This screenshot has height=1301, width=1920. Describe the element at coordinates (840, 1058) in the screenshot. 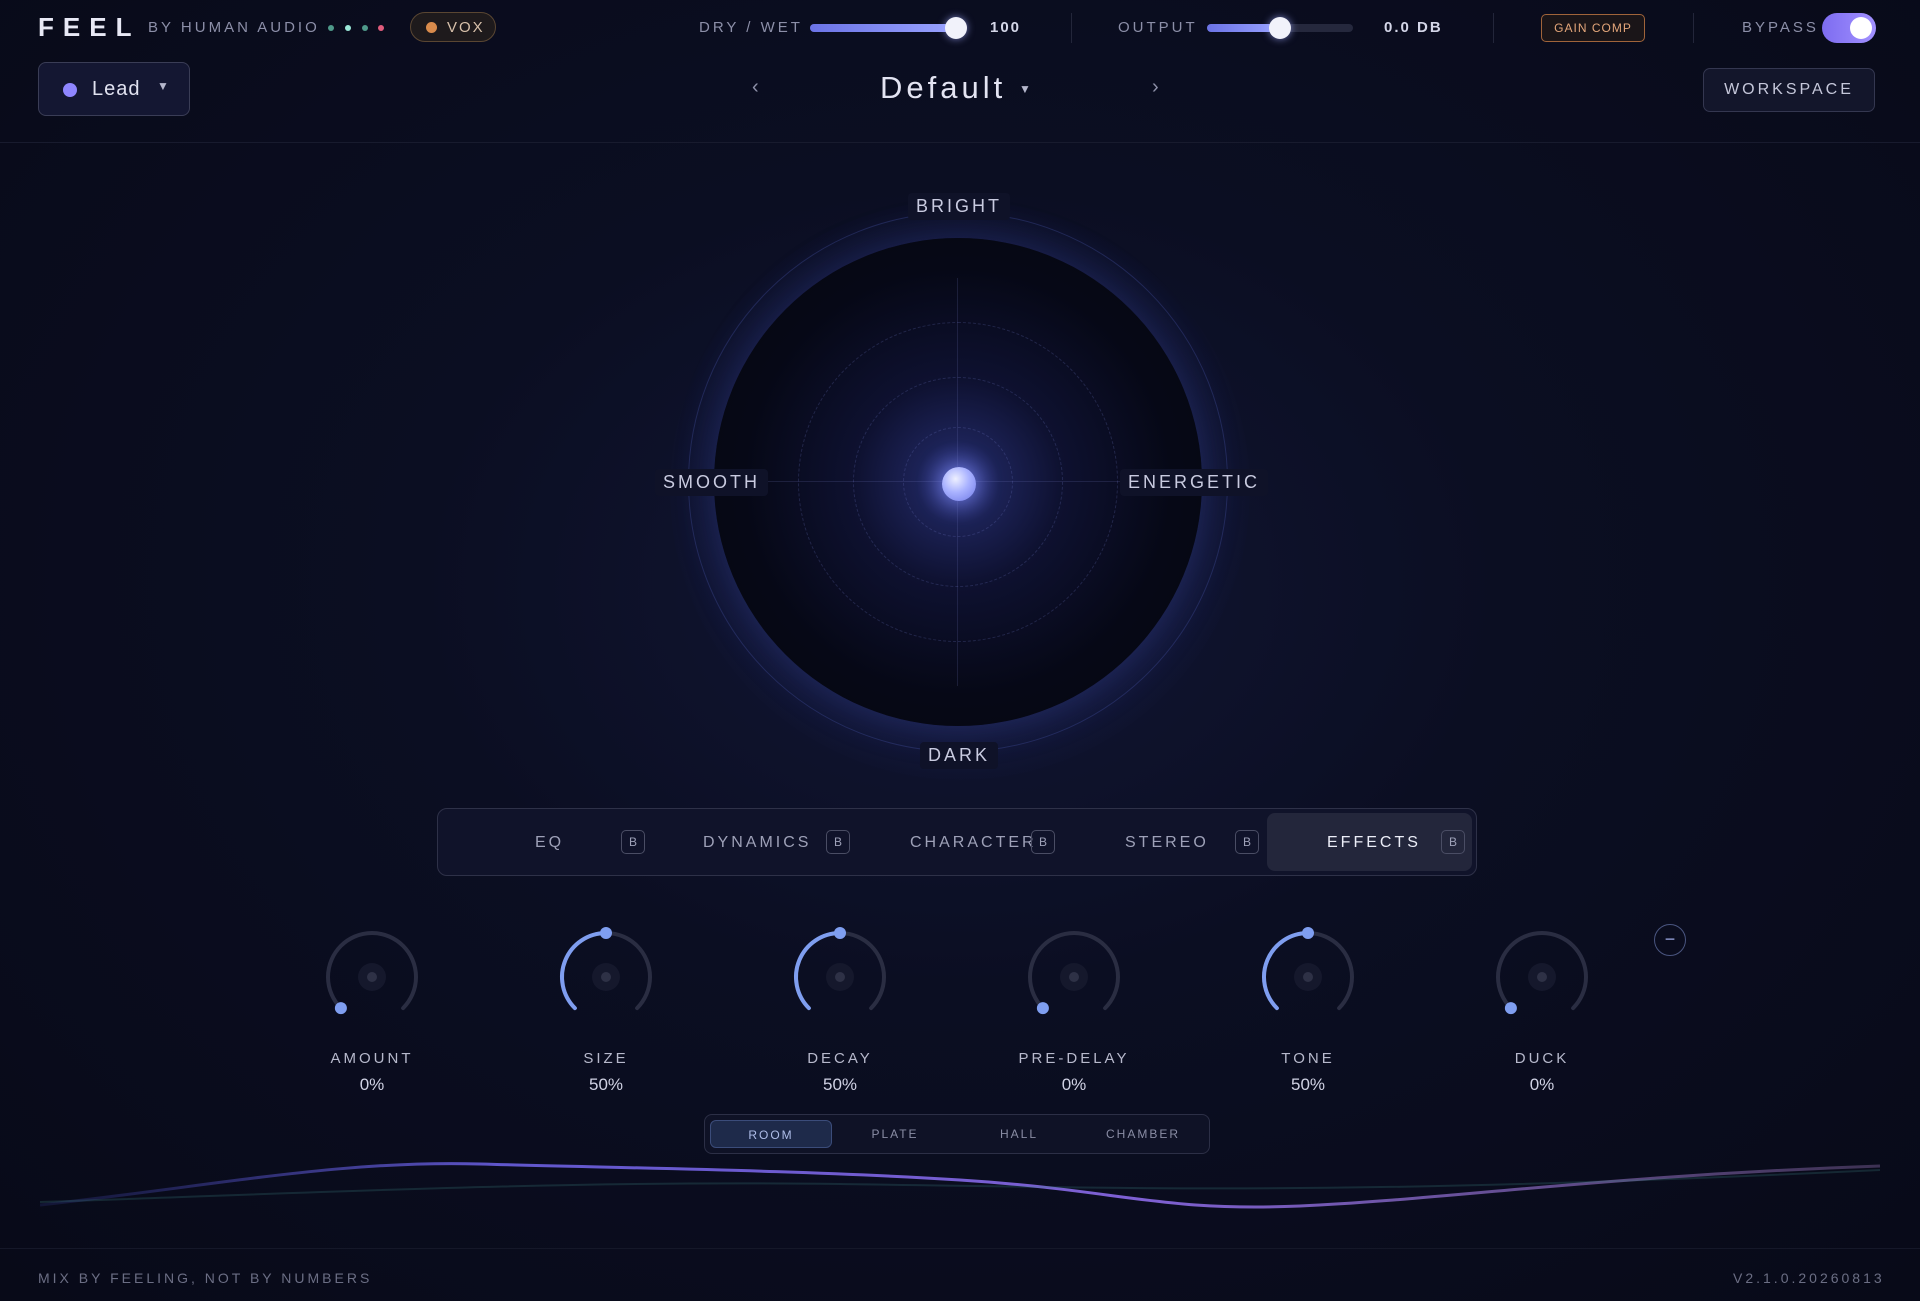

I see `knob-label: DECAY` at that location.